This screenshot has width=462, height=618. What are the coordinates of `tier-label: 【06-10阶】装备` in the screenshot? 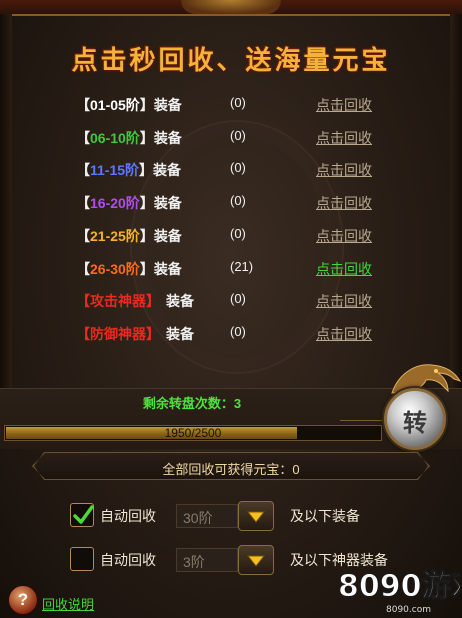 It's located at (129, 137).